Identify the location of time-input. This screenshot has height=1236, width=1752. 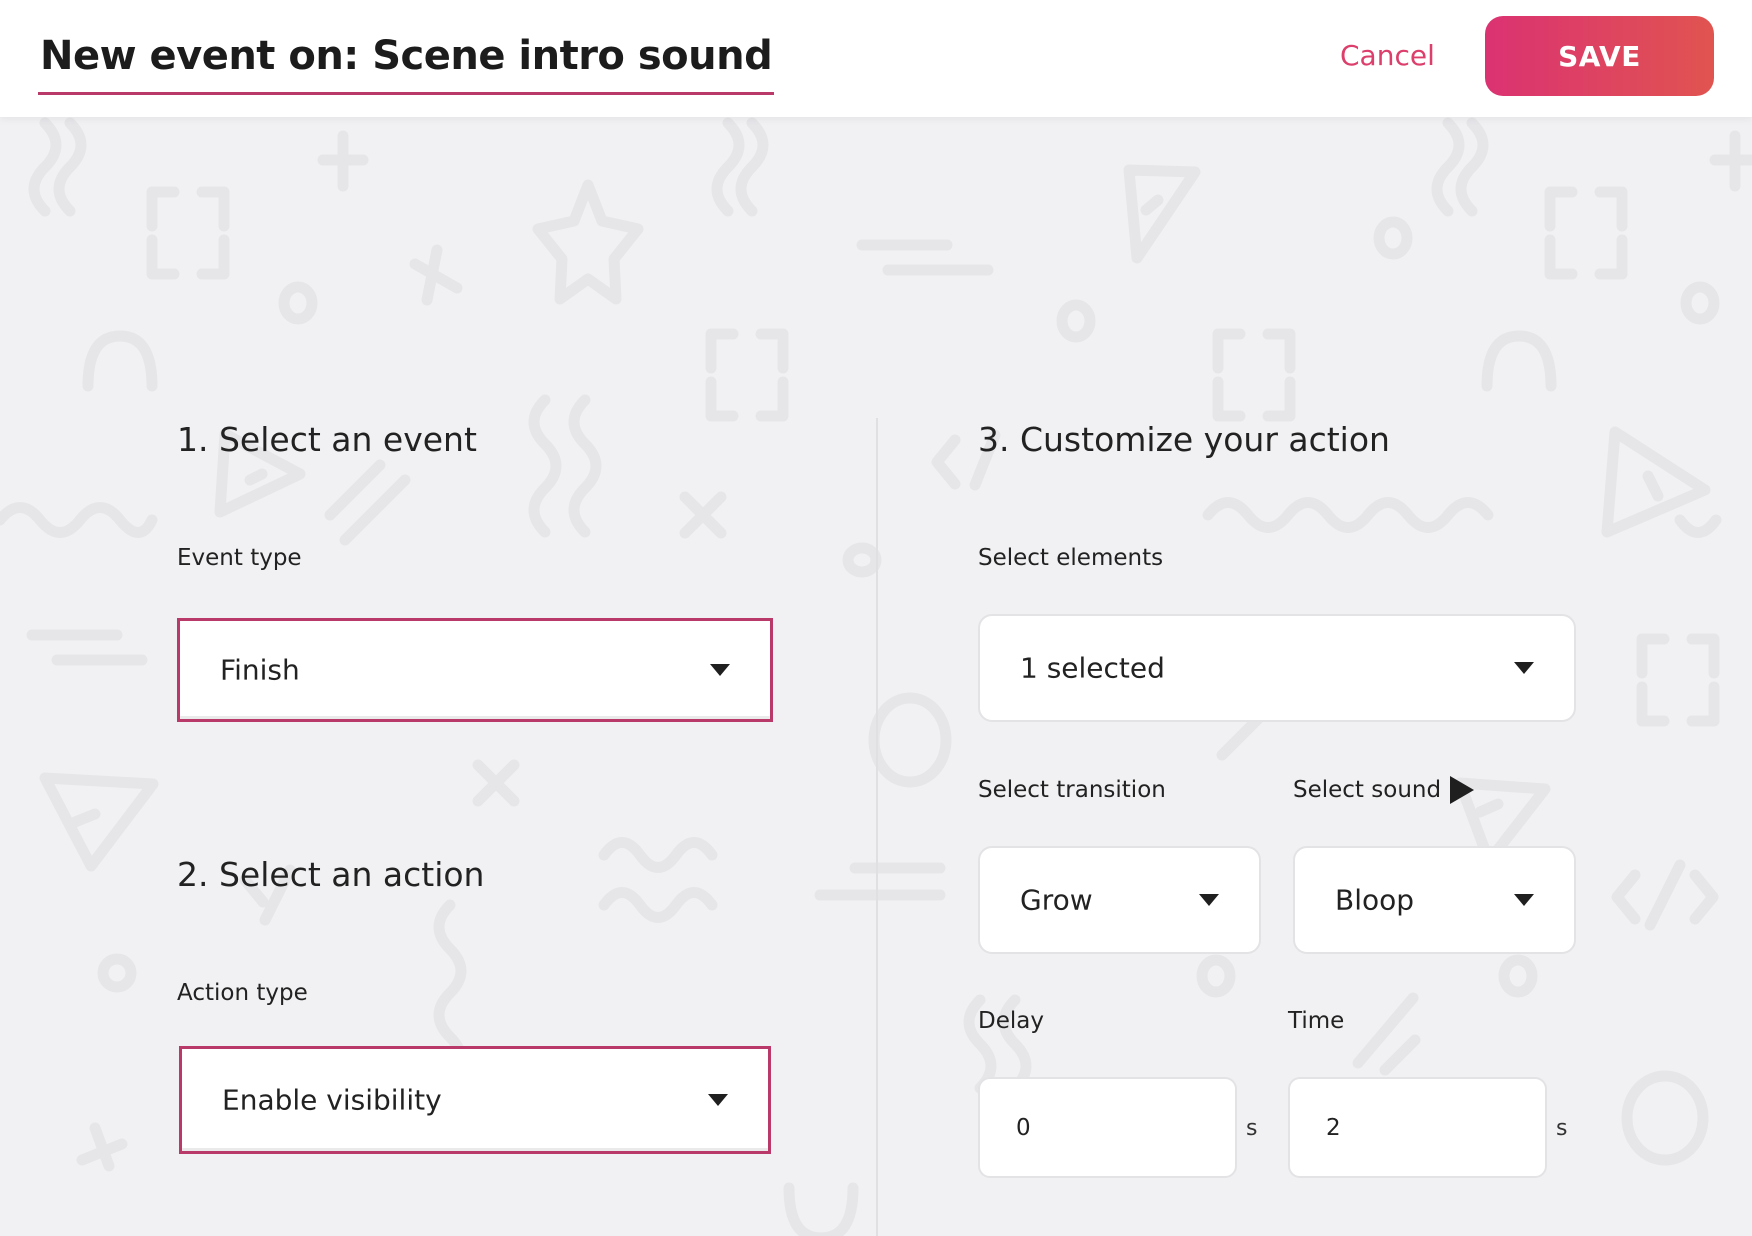
(1417, 1127).